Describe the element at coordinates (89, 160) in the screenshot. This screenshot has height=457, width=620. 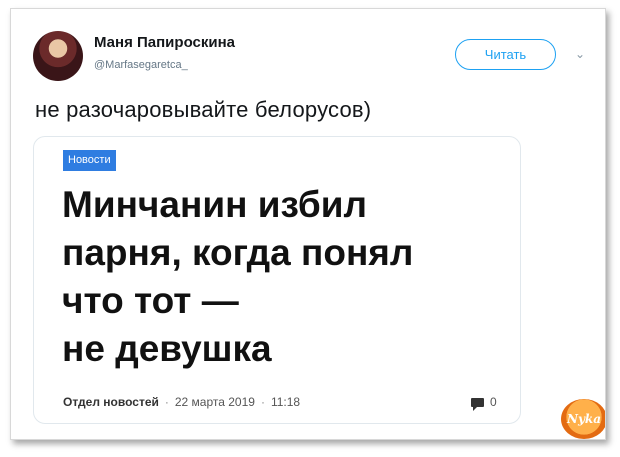
I see `category-badge: Новости` at that location.